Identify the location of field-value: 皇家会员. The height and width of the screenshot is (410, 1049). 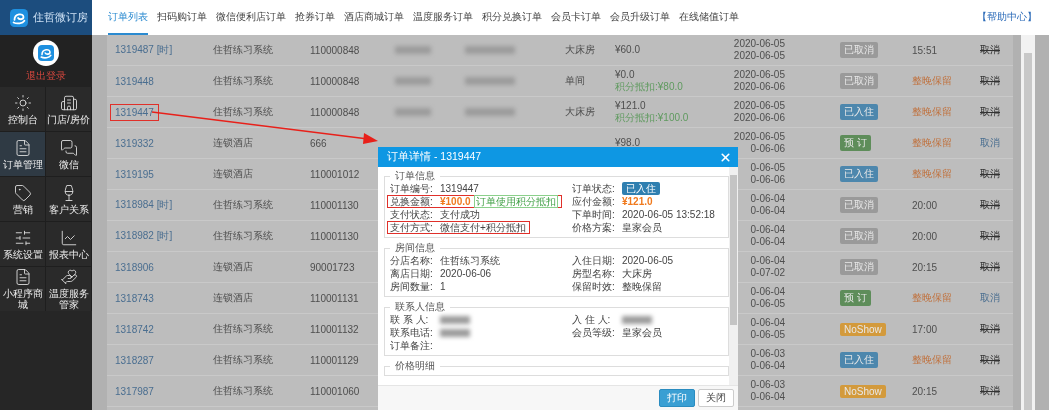
(642, 227).